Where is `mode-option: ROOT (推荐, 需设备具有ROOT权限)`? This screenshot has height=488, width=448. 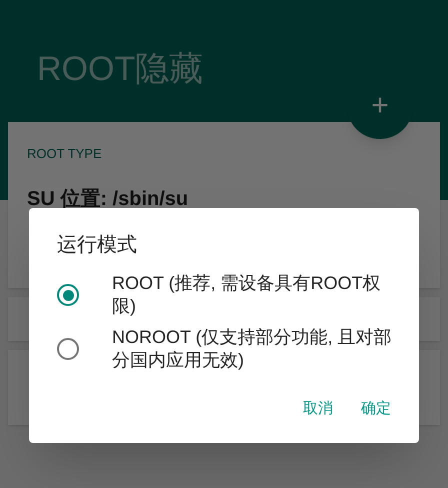 mode-option: ROOT (推荐, 需设备具有ROOT权限) is located at coordinates (228, 295).